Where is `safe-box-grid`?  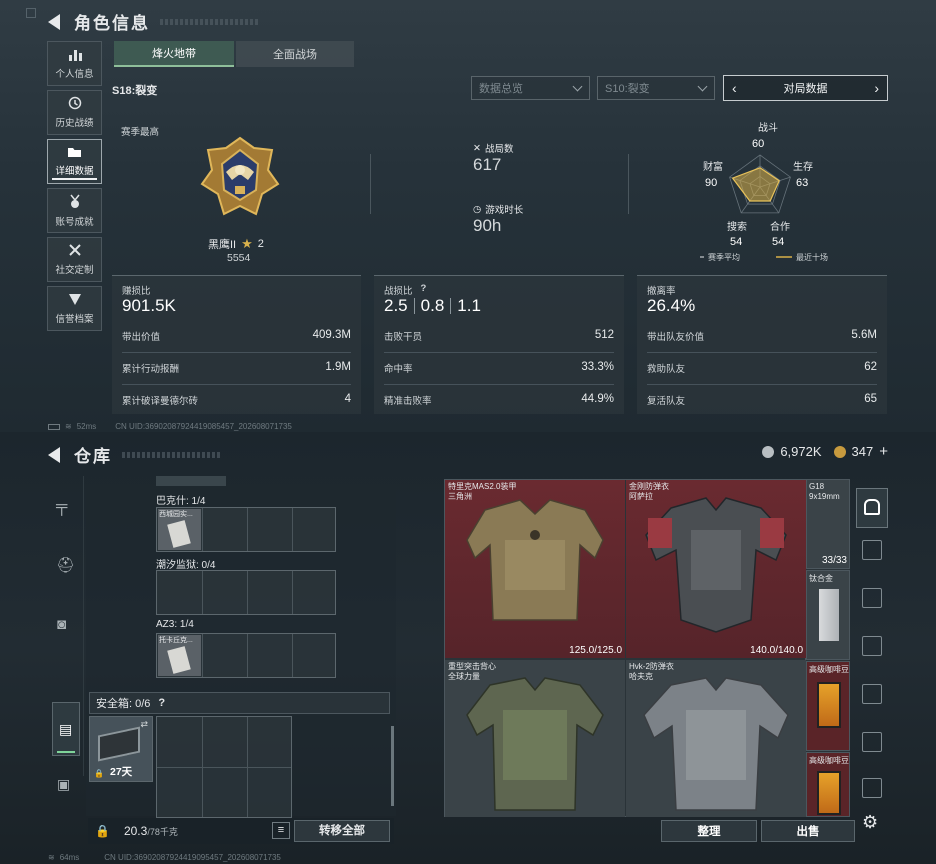
safe-box-grid is located at coordinates (224, 767).